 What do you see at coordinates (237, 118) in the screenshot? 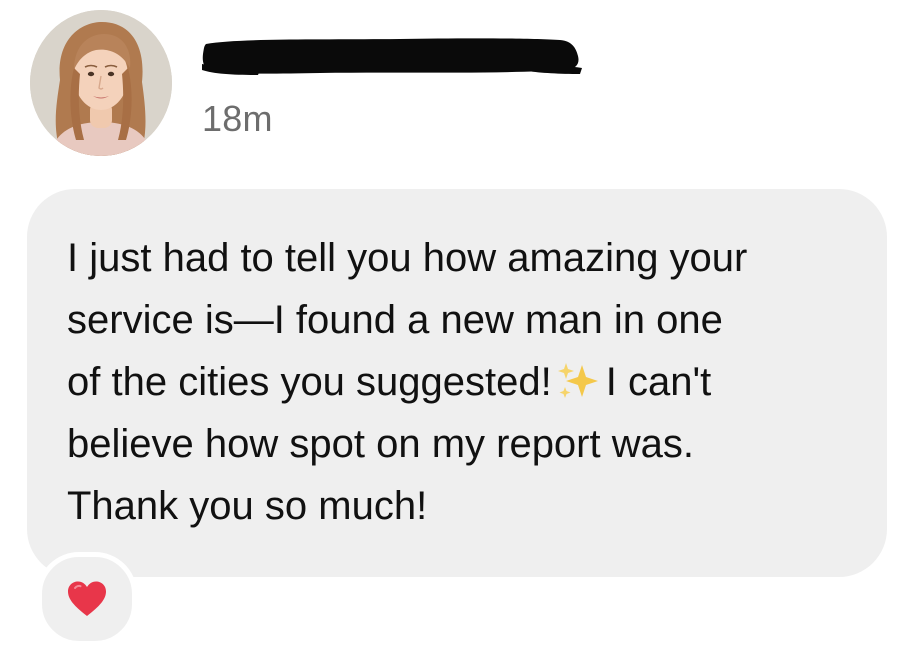
I see `timestamp: 18m` at bounding box center [237, 118].